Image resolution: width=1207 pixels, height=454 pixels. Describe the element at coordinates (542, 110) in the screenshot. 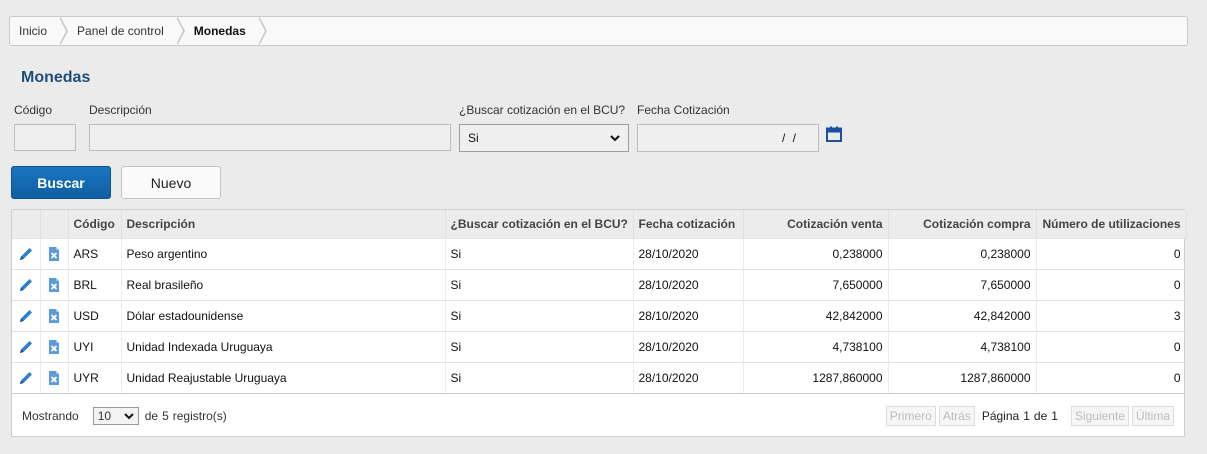

I see `bcu-label: ¿Buscar cotización en el BCU?` at that location.